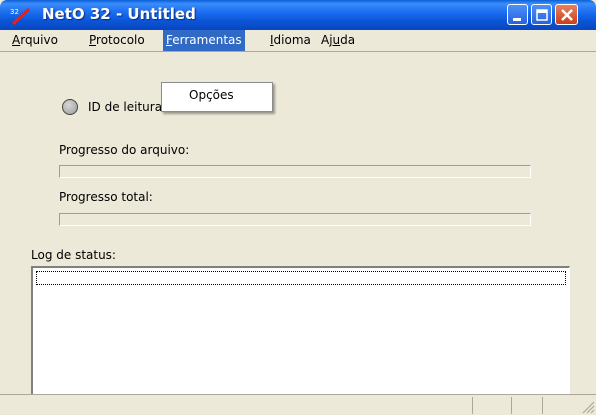 The height and width of the screenshot is (415, 596). I want to click on menu-mnemonic: A, so click(16, 40).